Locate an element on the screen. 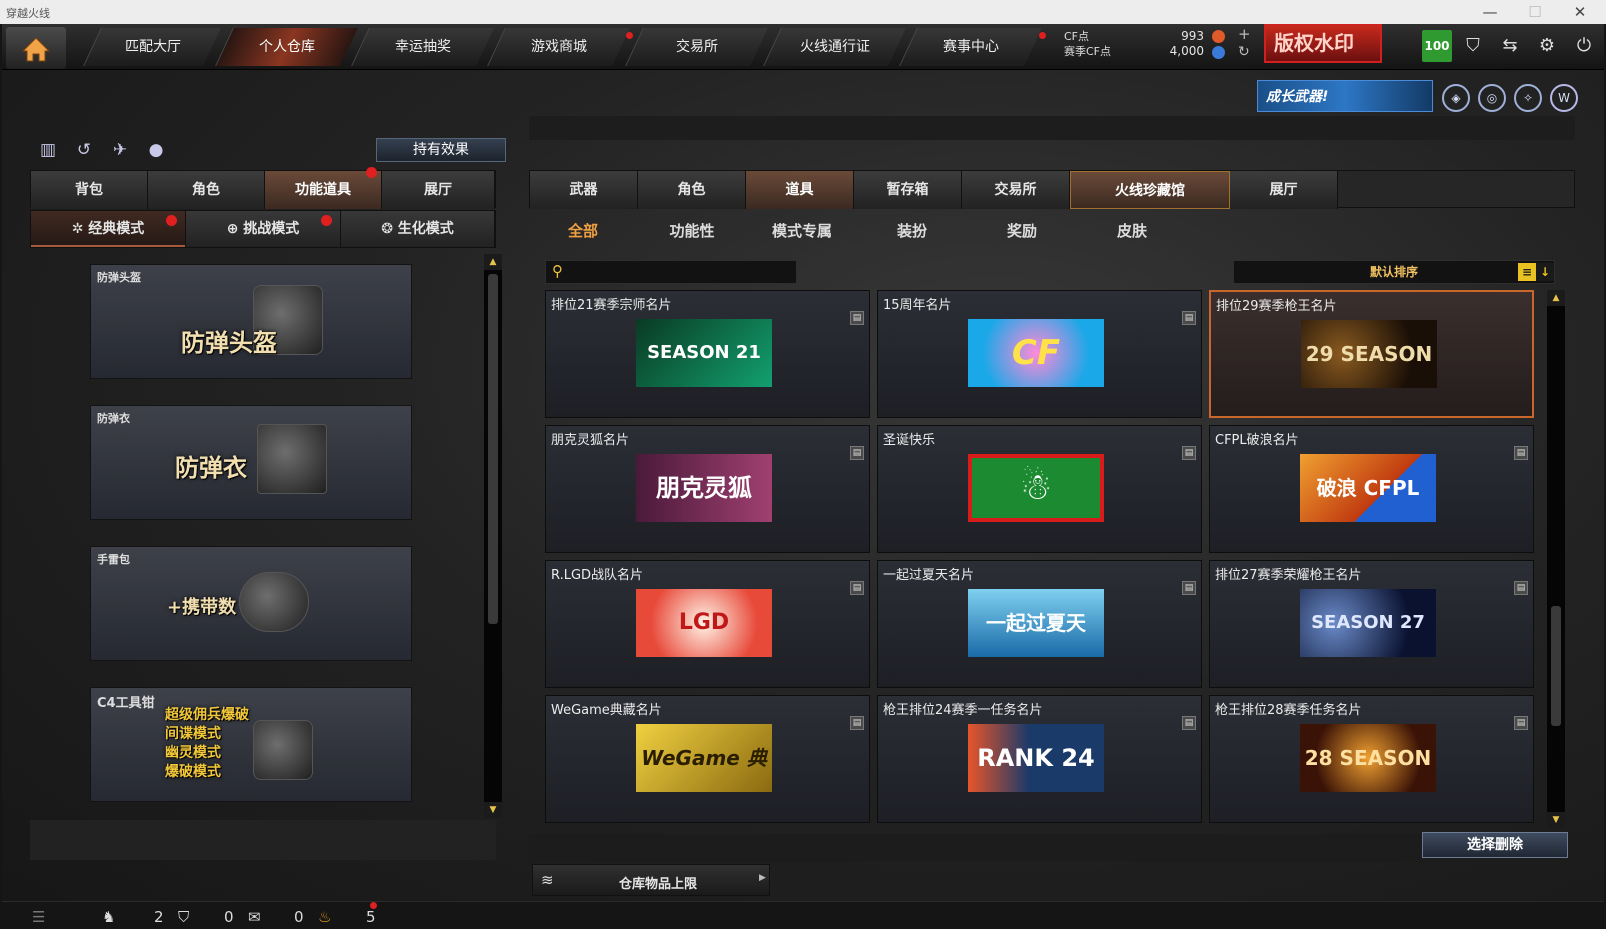 The height and width of the screenshot is (929, 1606). tab-showroom: 展厅 is located at coordinates (438, 190).